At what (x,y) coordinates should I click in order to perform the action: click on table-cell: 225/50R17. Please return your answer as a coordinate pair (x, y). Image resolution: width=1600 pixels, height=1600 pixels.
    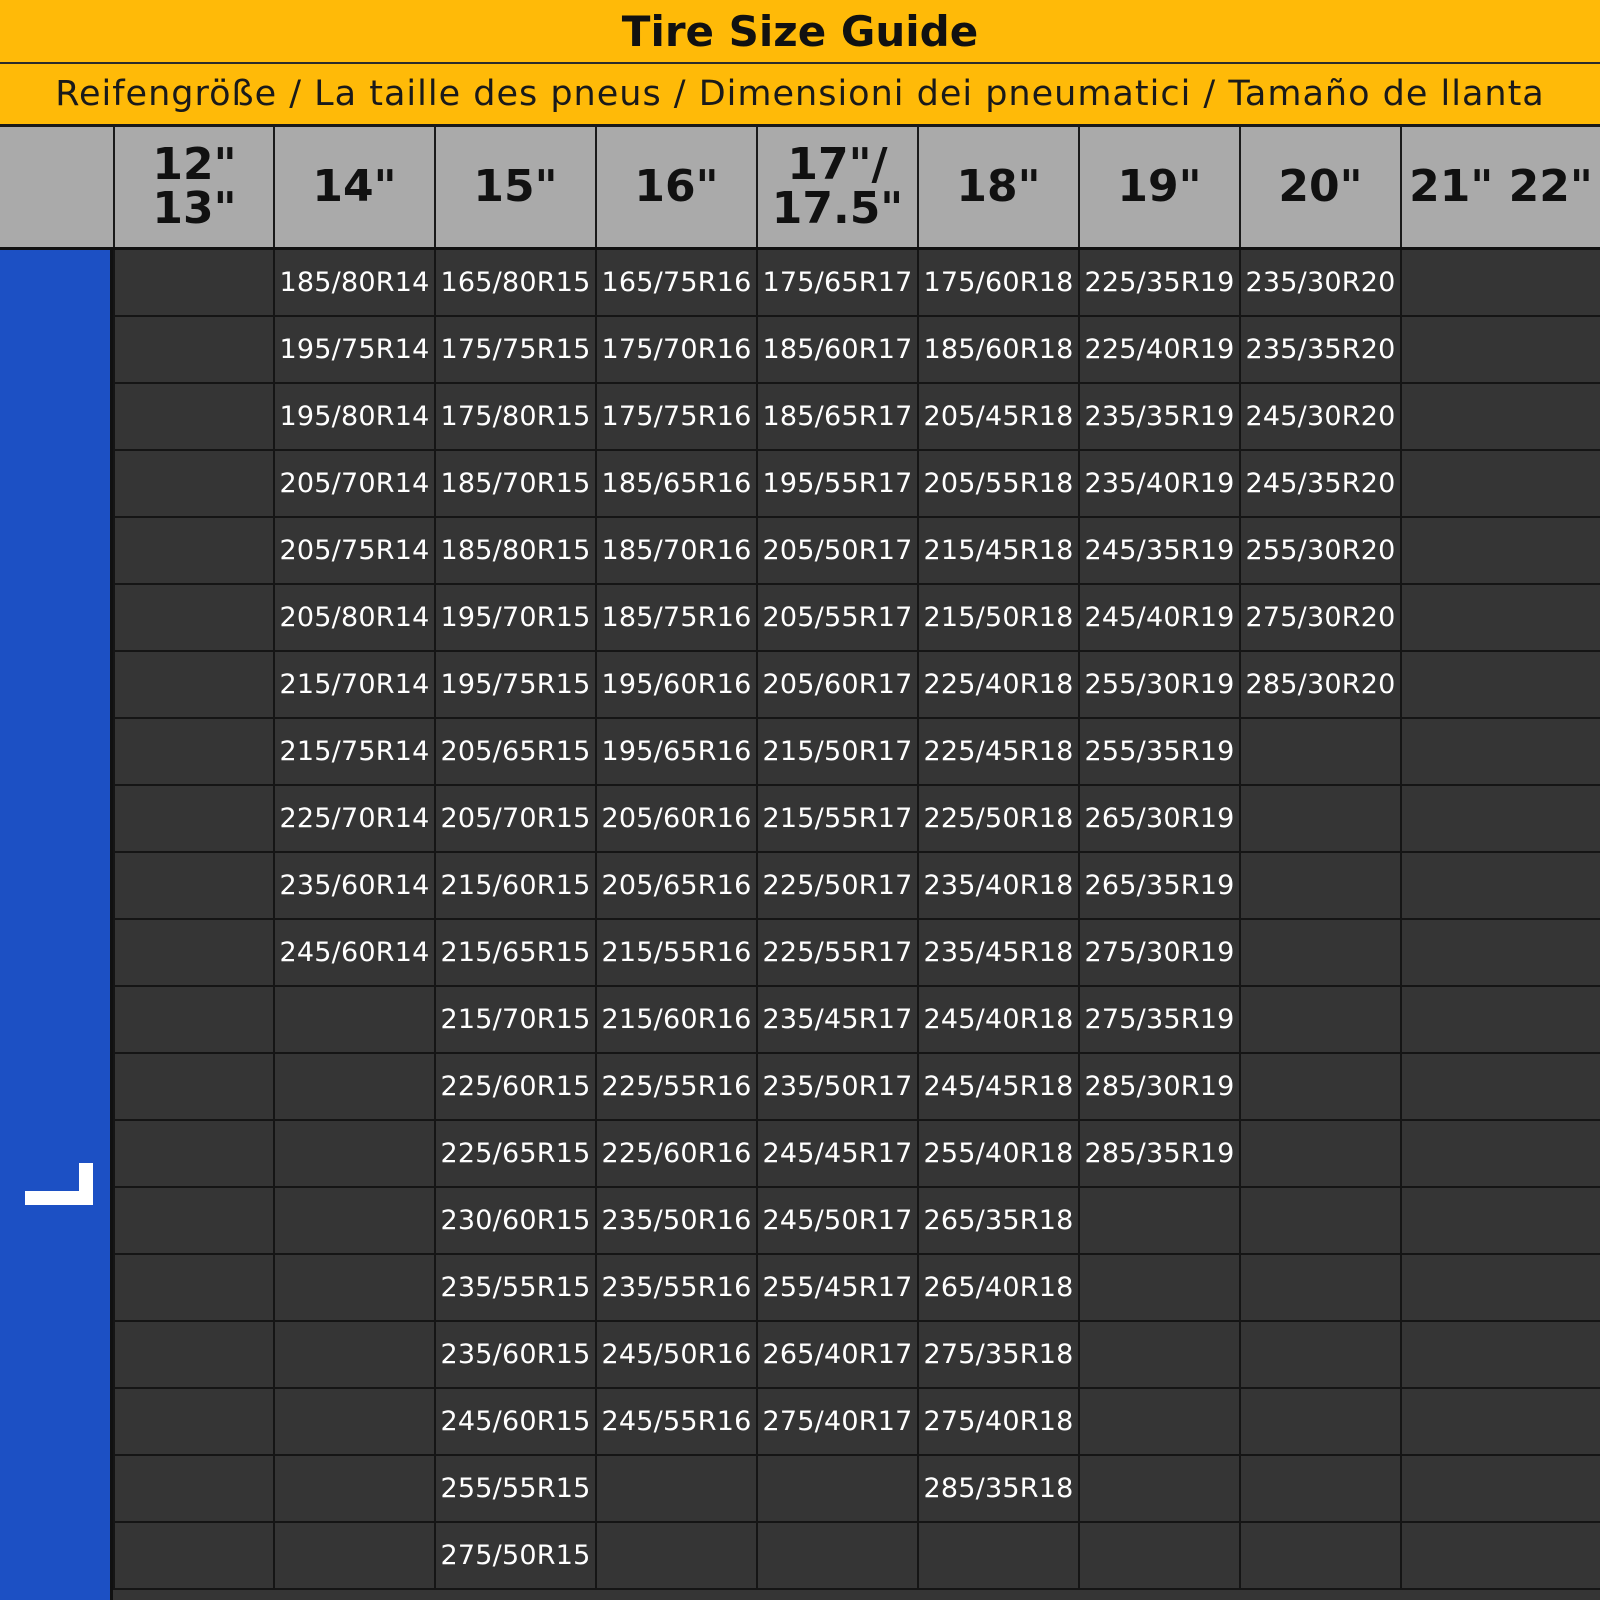
    Looking at the image, I should click on (836, 886).